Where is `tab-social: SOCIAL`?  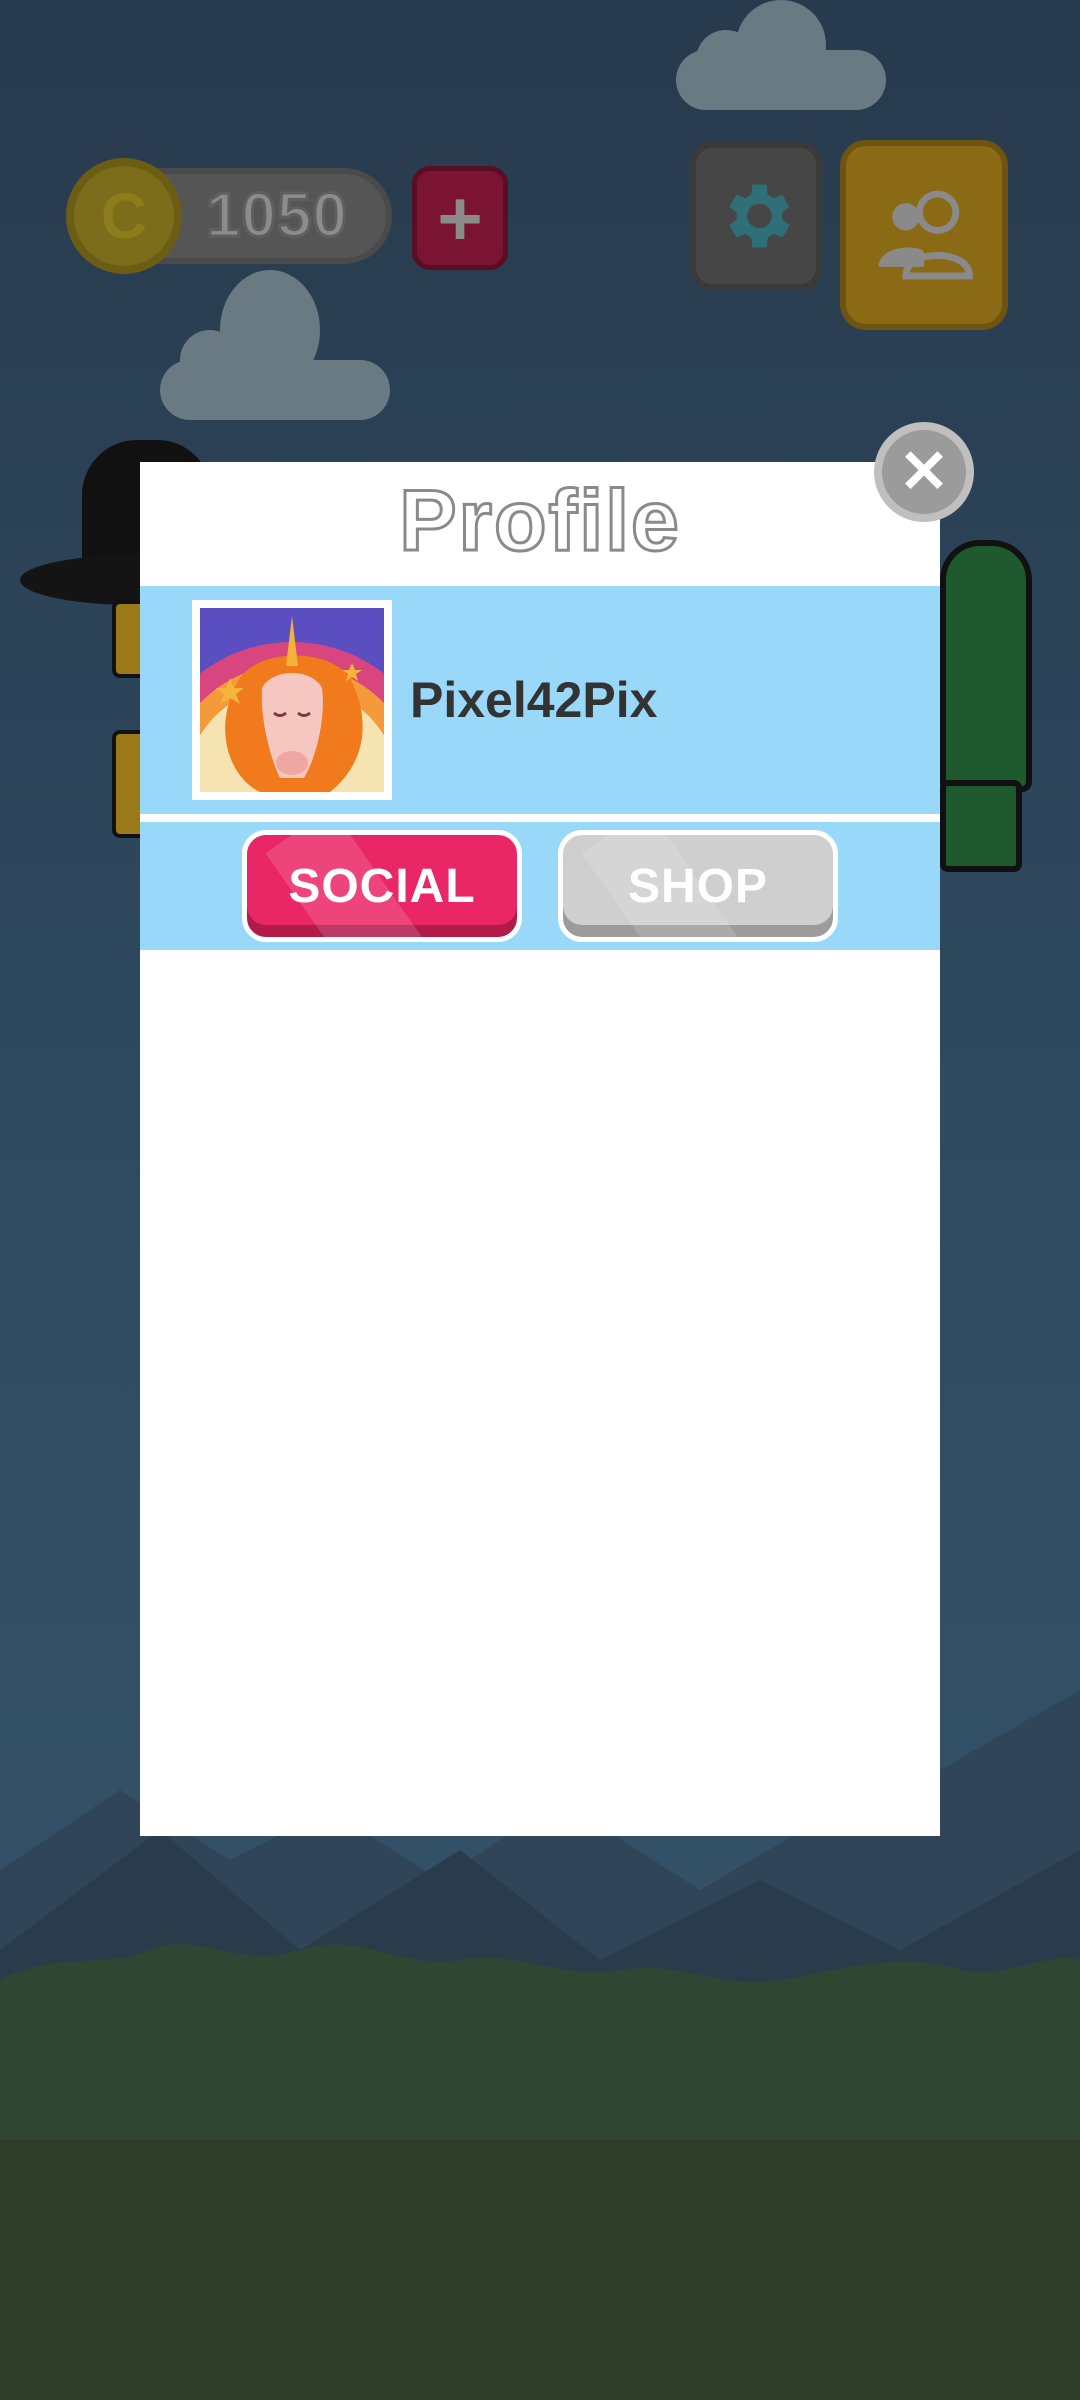 tab-social: SOCIAL is located at coordinates (382, 886).